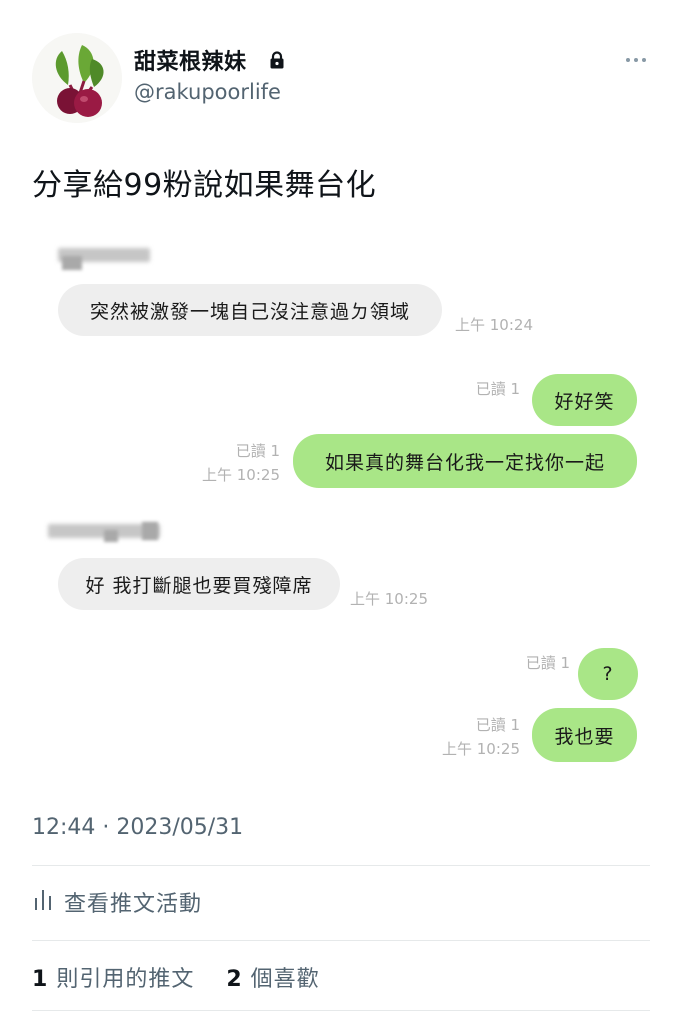  Describe the element at coordinates (40, 979) in the screenshot. I see `quote-count: 1` at that location.